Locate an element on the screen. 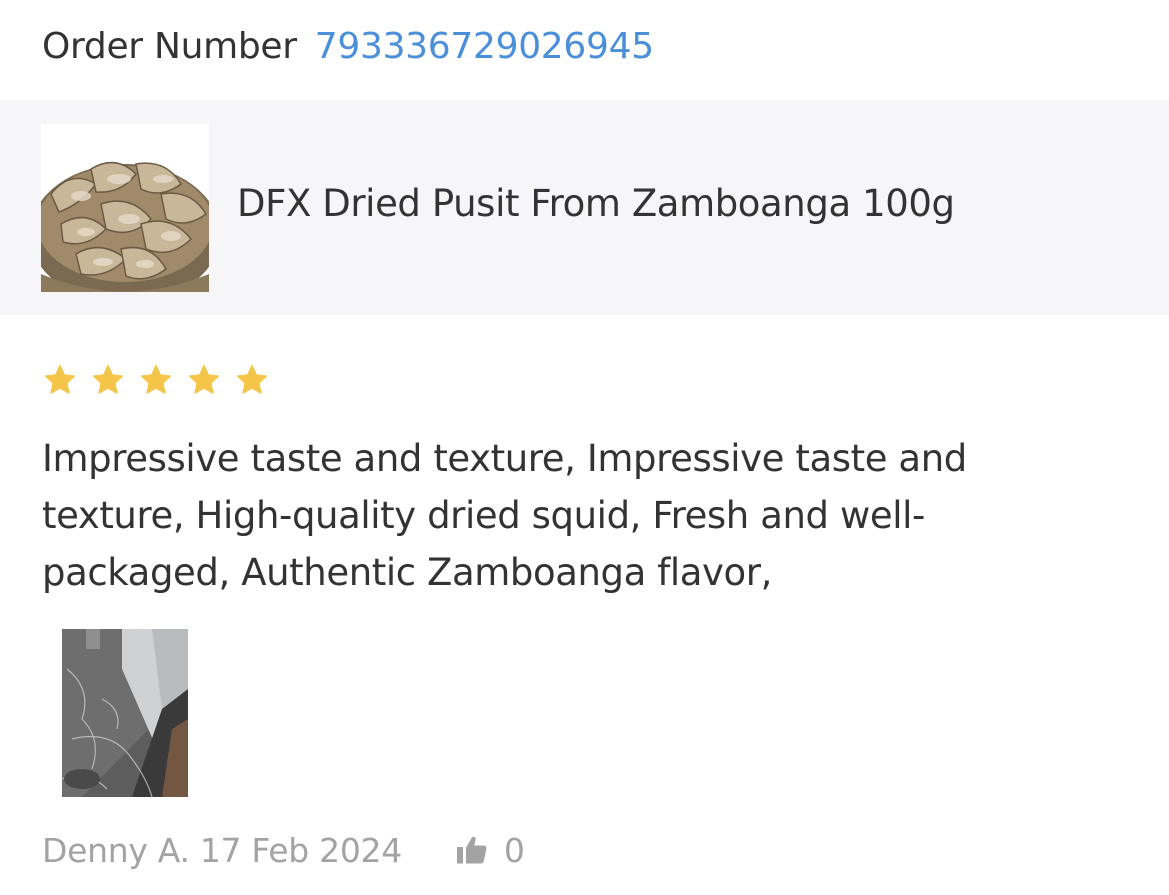 The width and height of the screenshot is (1169, 895). order-number-label: Order Number is located at coordinates (169, 46).